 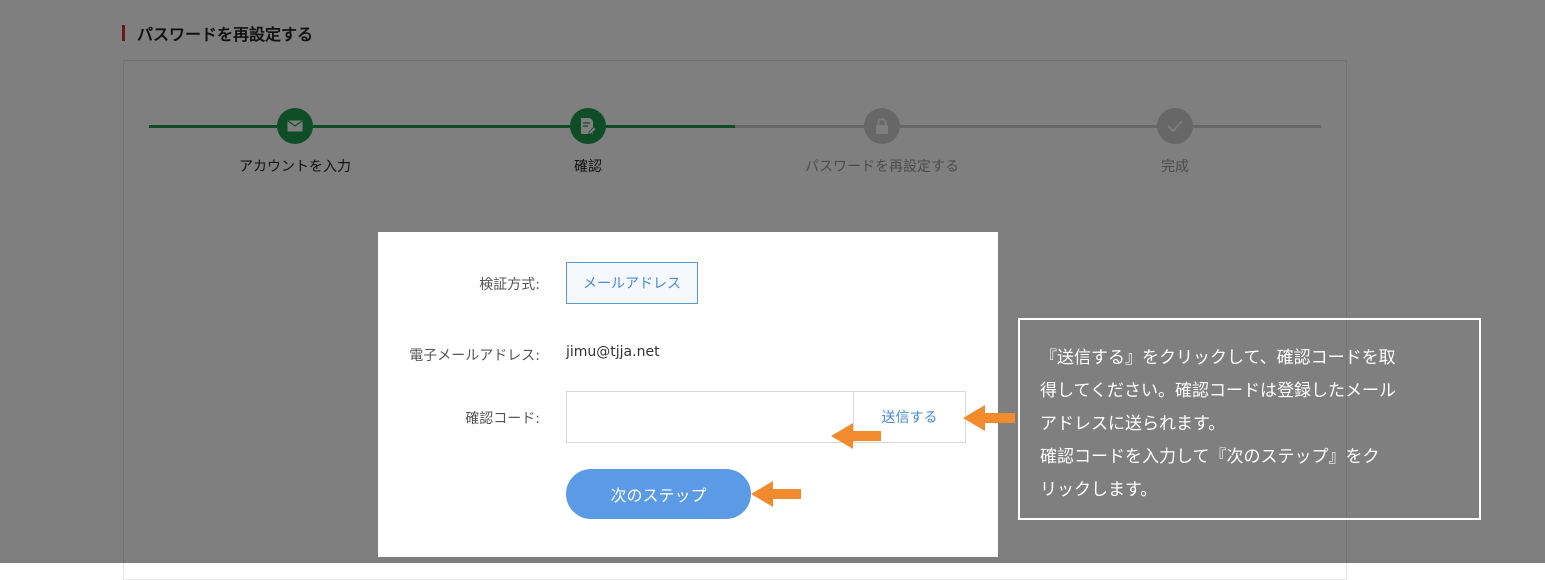 I want to click on verification-code-input, so click(x=710, y=417).